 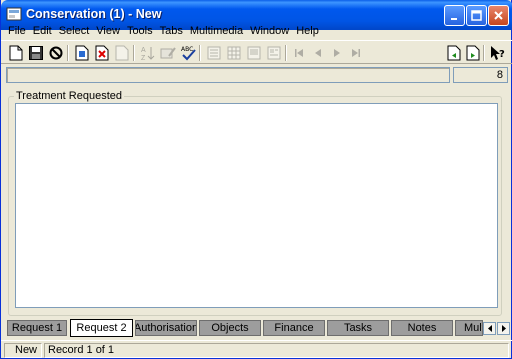 What do you see at coordinates (228, 75) in the screenshot?
I see `record-summary-field` at bounding box center [228, 75].